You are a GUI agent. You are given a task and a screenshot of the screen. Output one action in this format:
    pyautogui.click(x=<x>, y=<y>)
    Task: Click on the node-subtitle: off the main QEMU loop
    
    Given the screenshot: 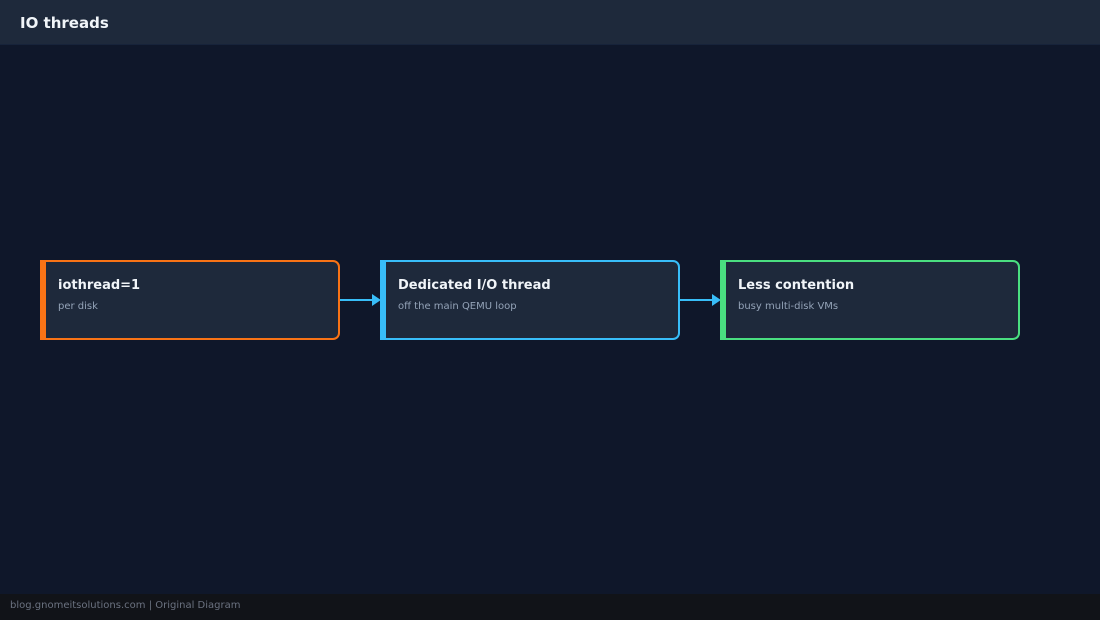 What is the action you would take?
    pyautogui.click(x=457, y=306)
    